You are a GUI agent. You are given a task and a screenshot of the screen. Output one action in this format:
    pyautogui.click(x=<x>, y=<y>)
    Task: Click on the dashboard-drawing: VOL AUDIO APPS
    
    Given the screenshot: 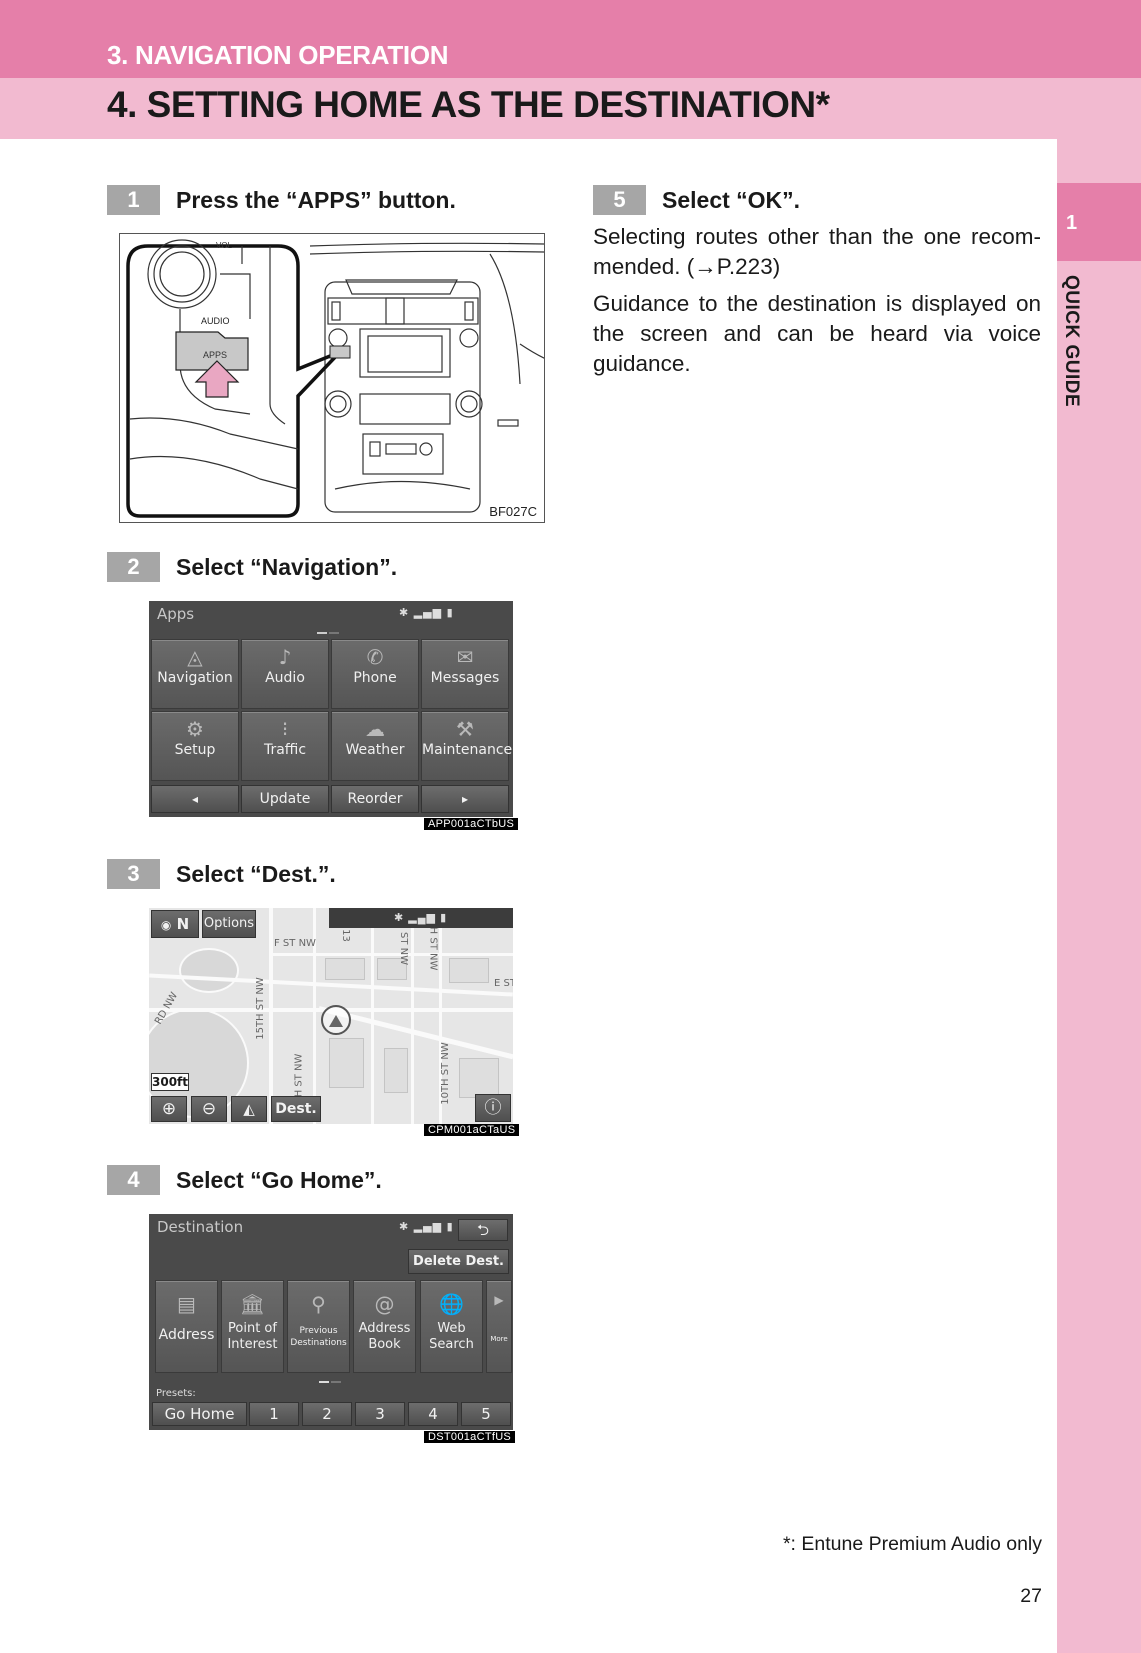 What is the action you would take?
    pyautogui.click(x=335, y=378)
    